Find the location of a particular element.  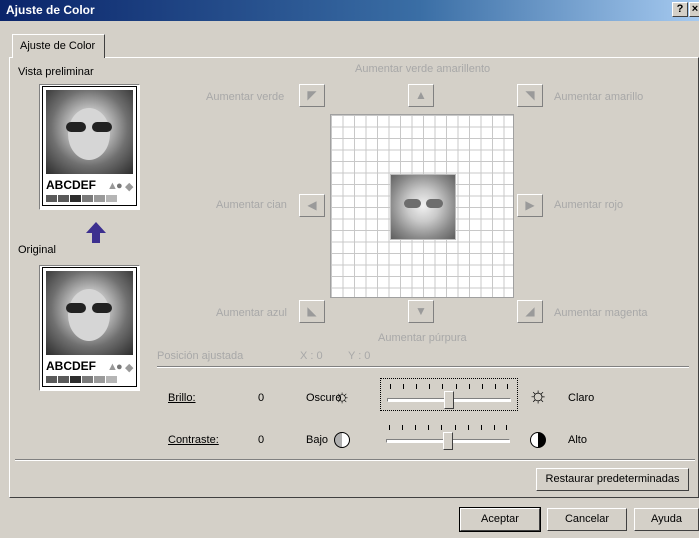

arrow-down-right-icon: ◢ is located at coordinates (530, 311).